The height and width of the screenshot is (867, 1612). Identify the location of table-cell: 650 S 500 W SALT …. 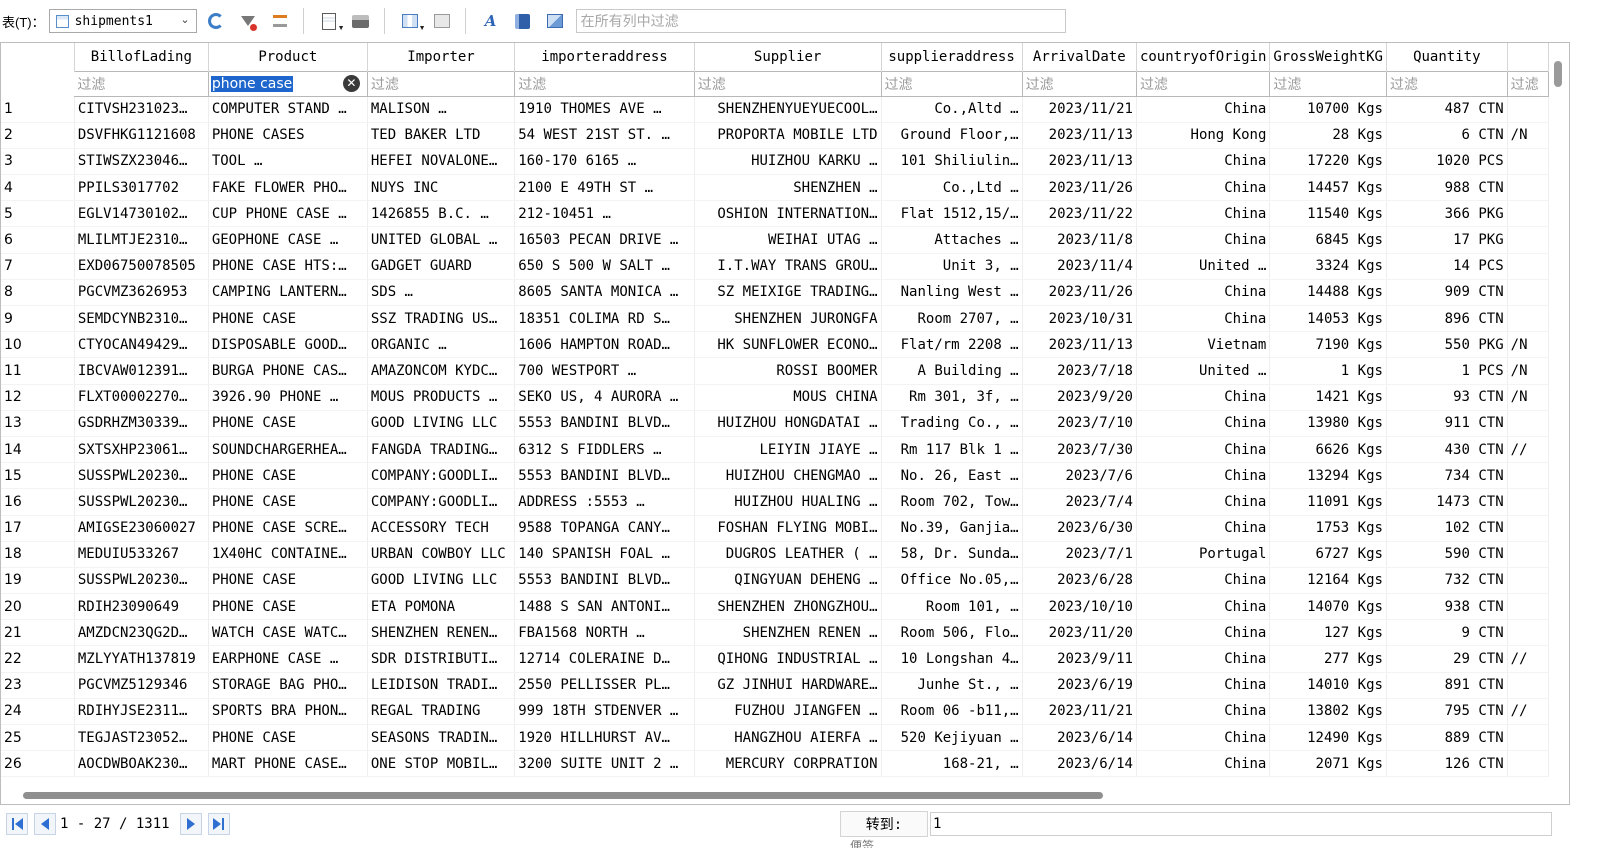
(604, 266).